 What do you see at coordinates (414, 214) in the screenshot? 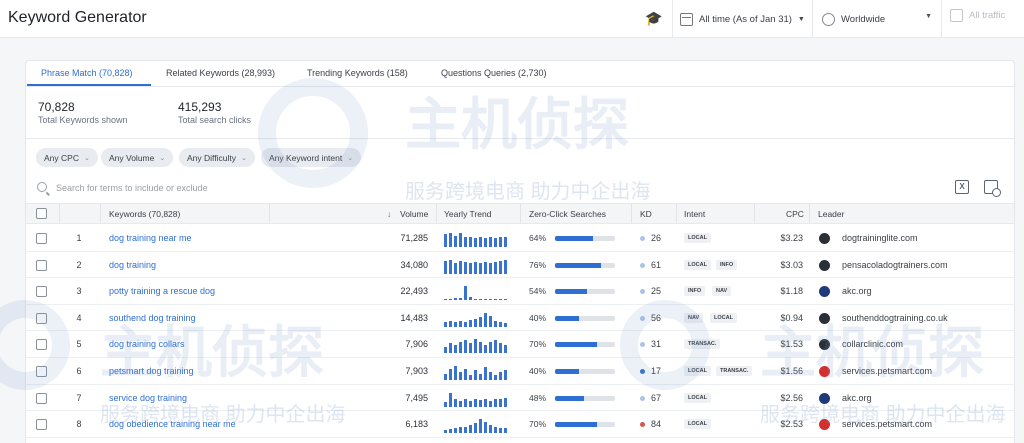
I see `volume-column-header: Volume` at bounding box center [414, 214].